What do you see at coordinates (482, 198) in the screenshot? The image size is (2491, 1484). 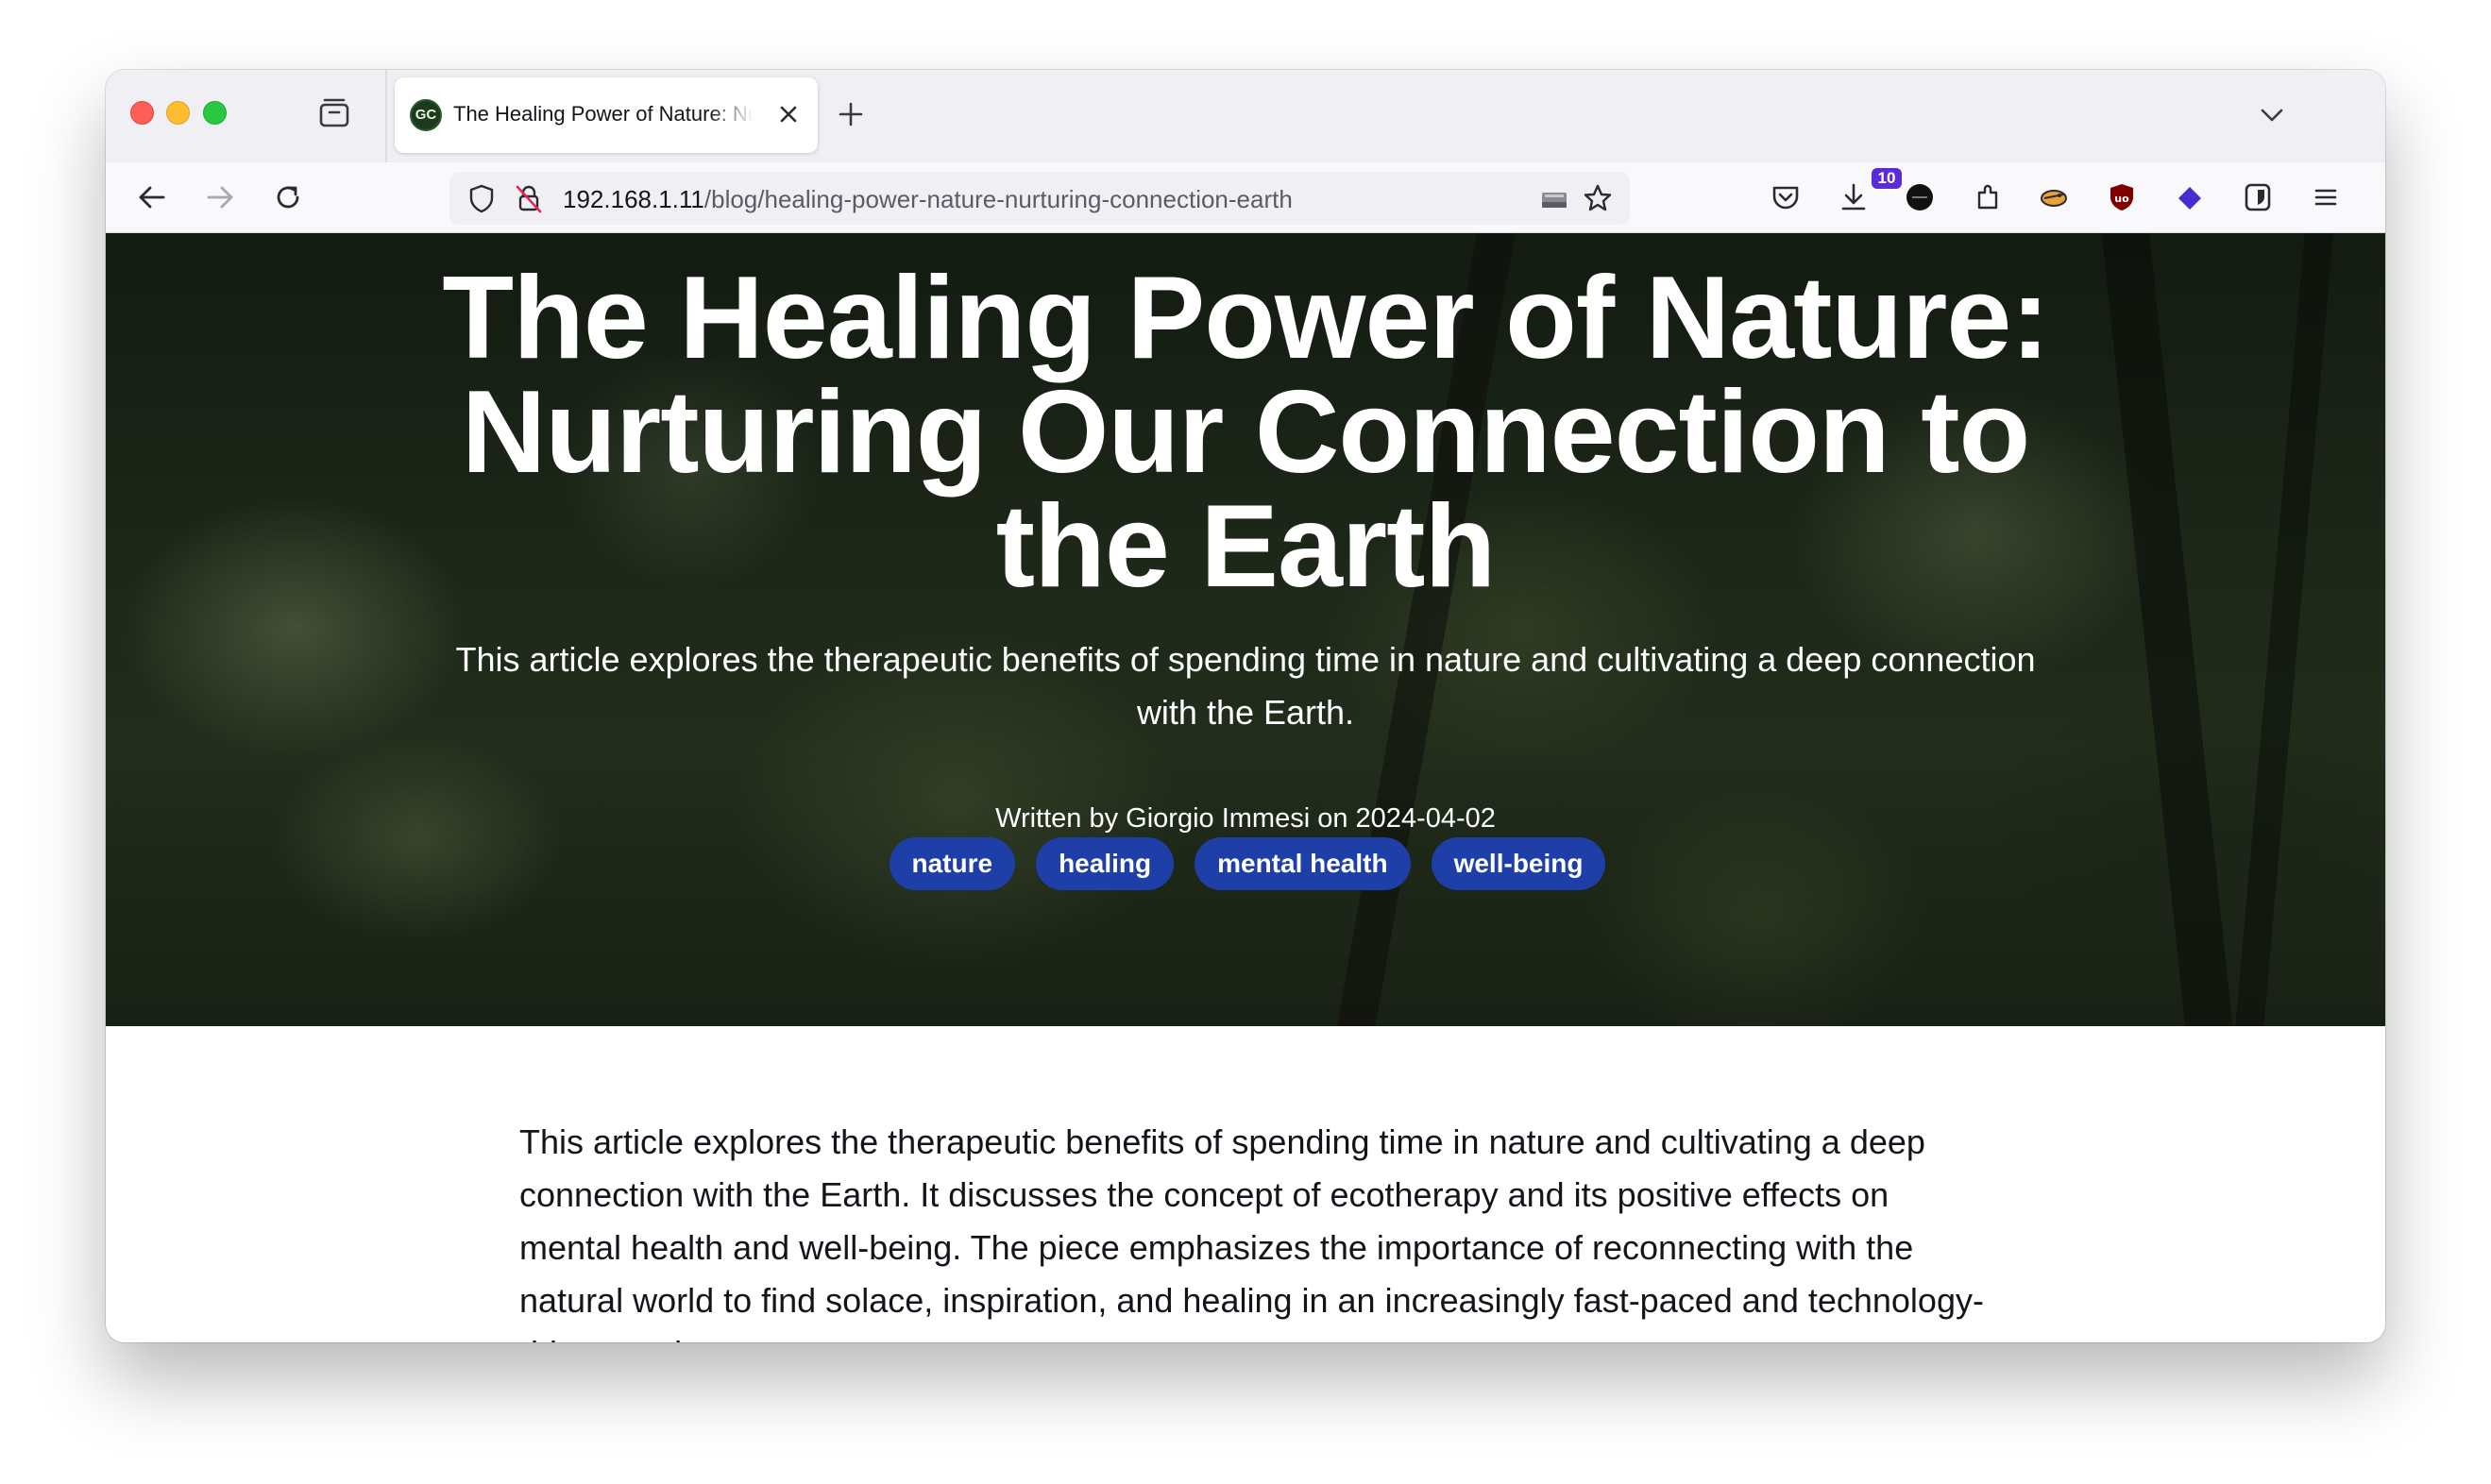 I see `shield-icon` at bounding box center [482, 198].